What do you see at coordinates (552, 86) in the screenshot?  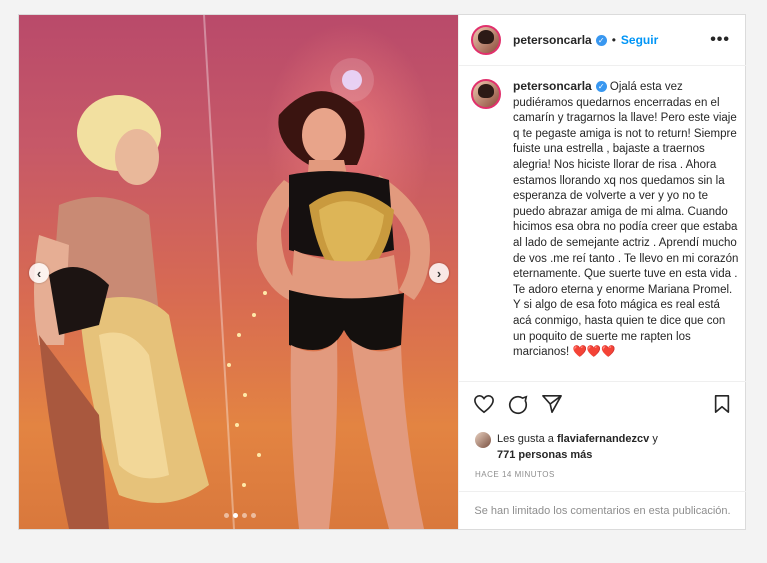 I see `caption-username-link: petersoncarla` at bounding box center [552, 86].